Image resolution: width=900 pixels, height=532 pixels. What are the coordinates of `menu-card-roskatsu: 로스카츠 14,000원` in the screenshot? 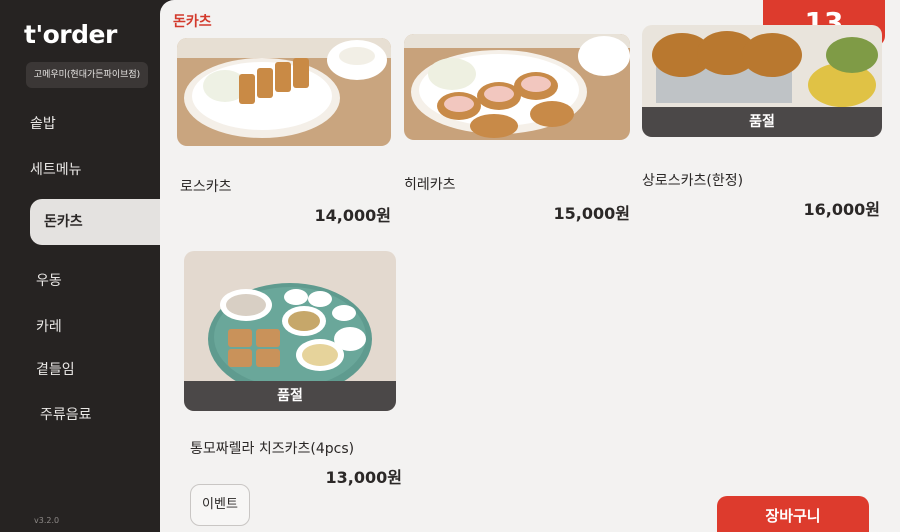 It's located at (284, 133).